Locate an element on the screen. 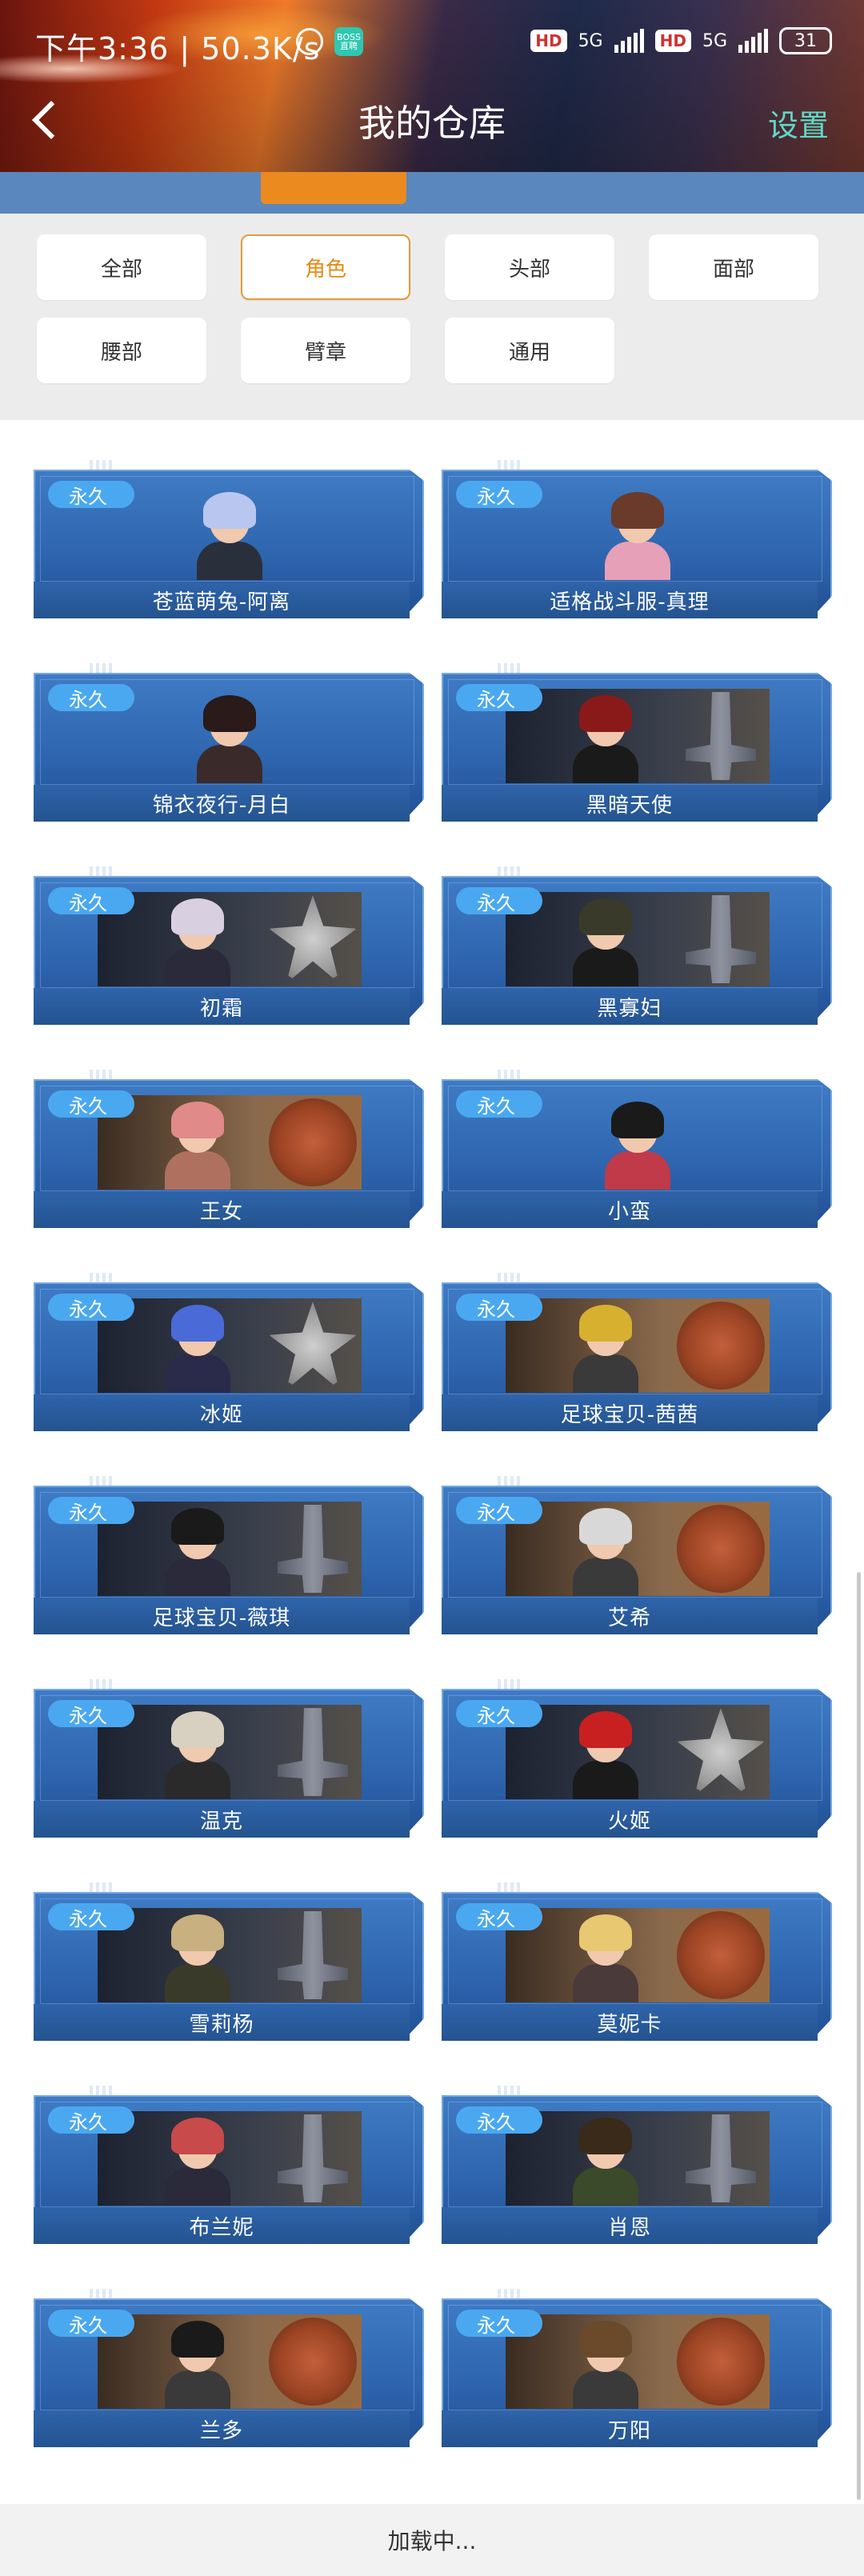 The width and height of the screenshot is (864, 2576). item-card: 永久 莫妮卡 is located at coordinates (637, 1961).